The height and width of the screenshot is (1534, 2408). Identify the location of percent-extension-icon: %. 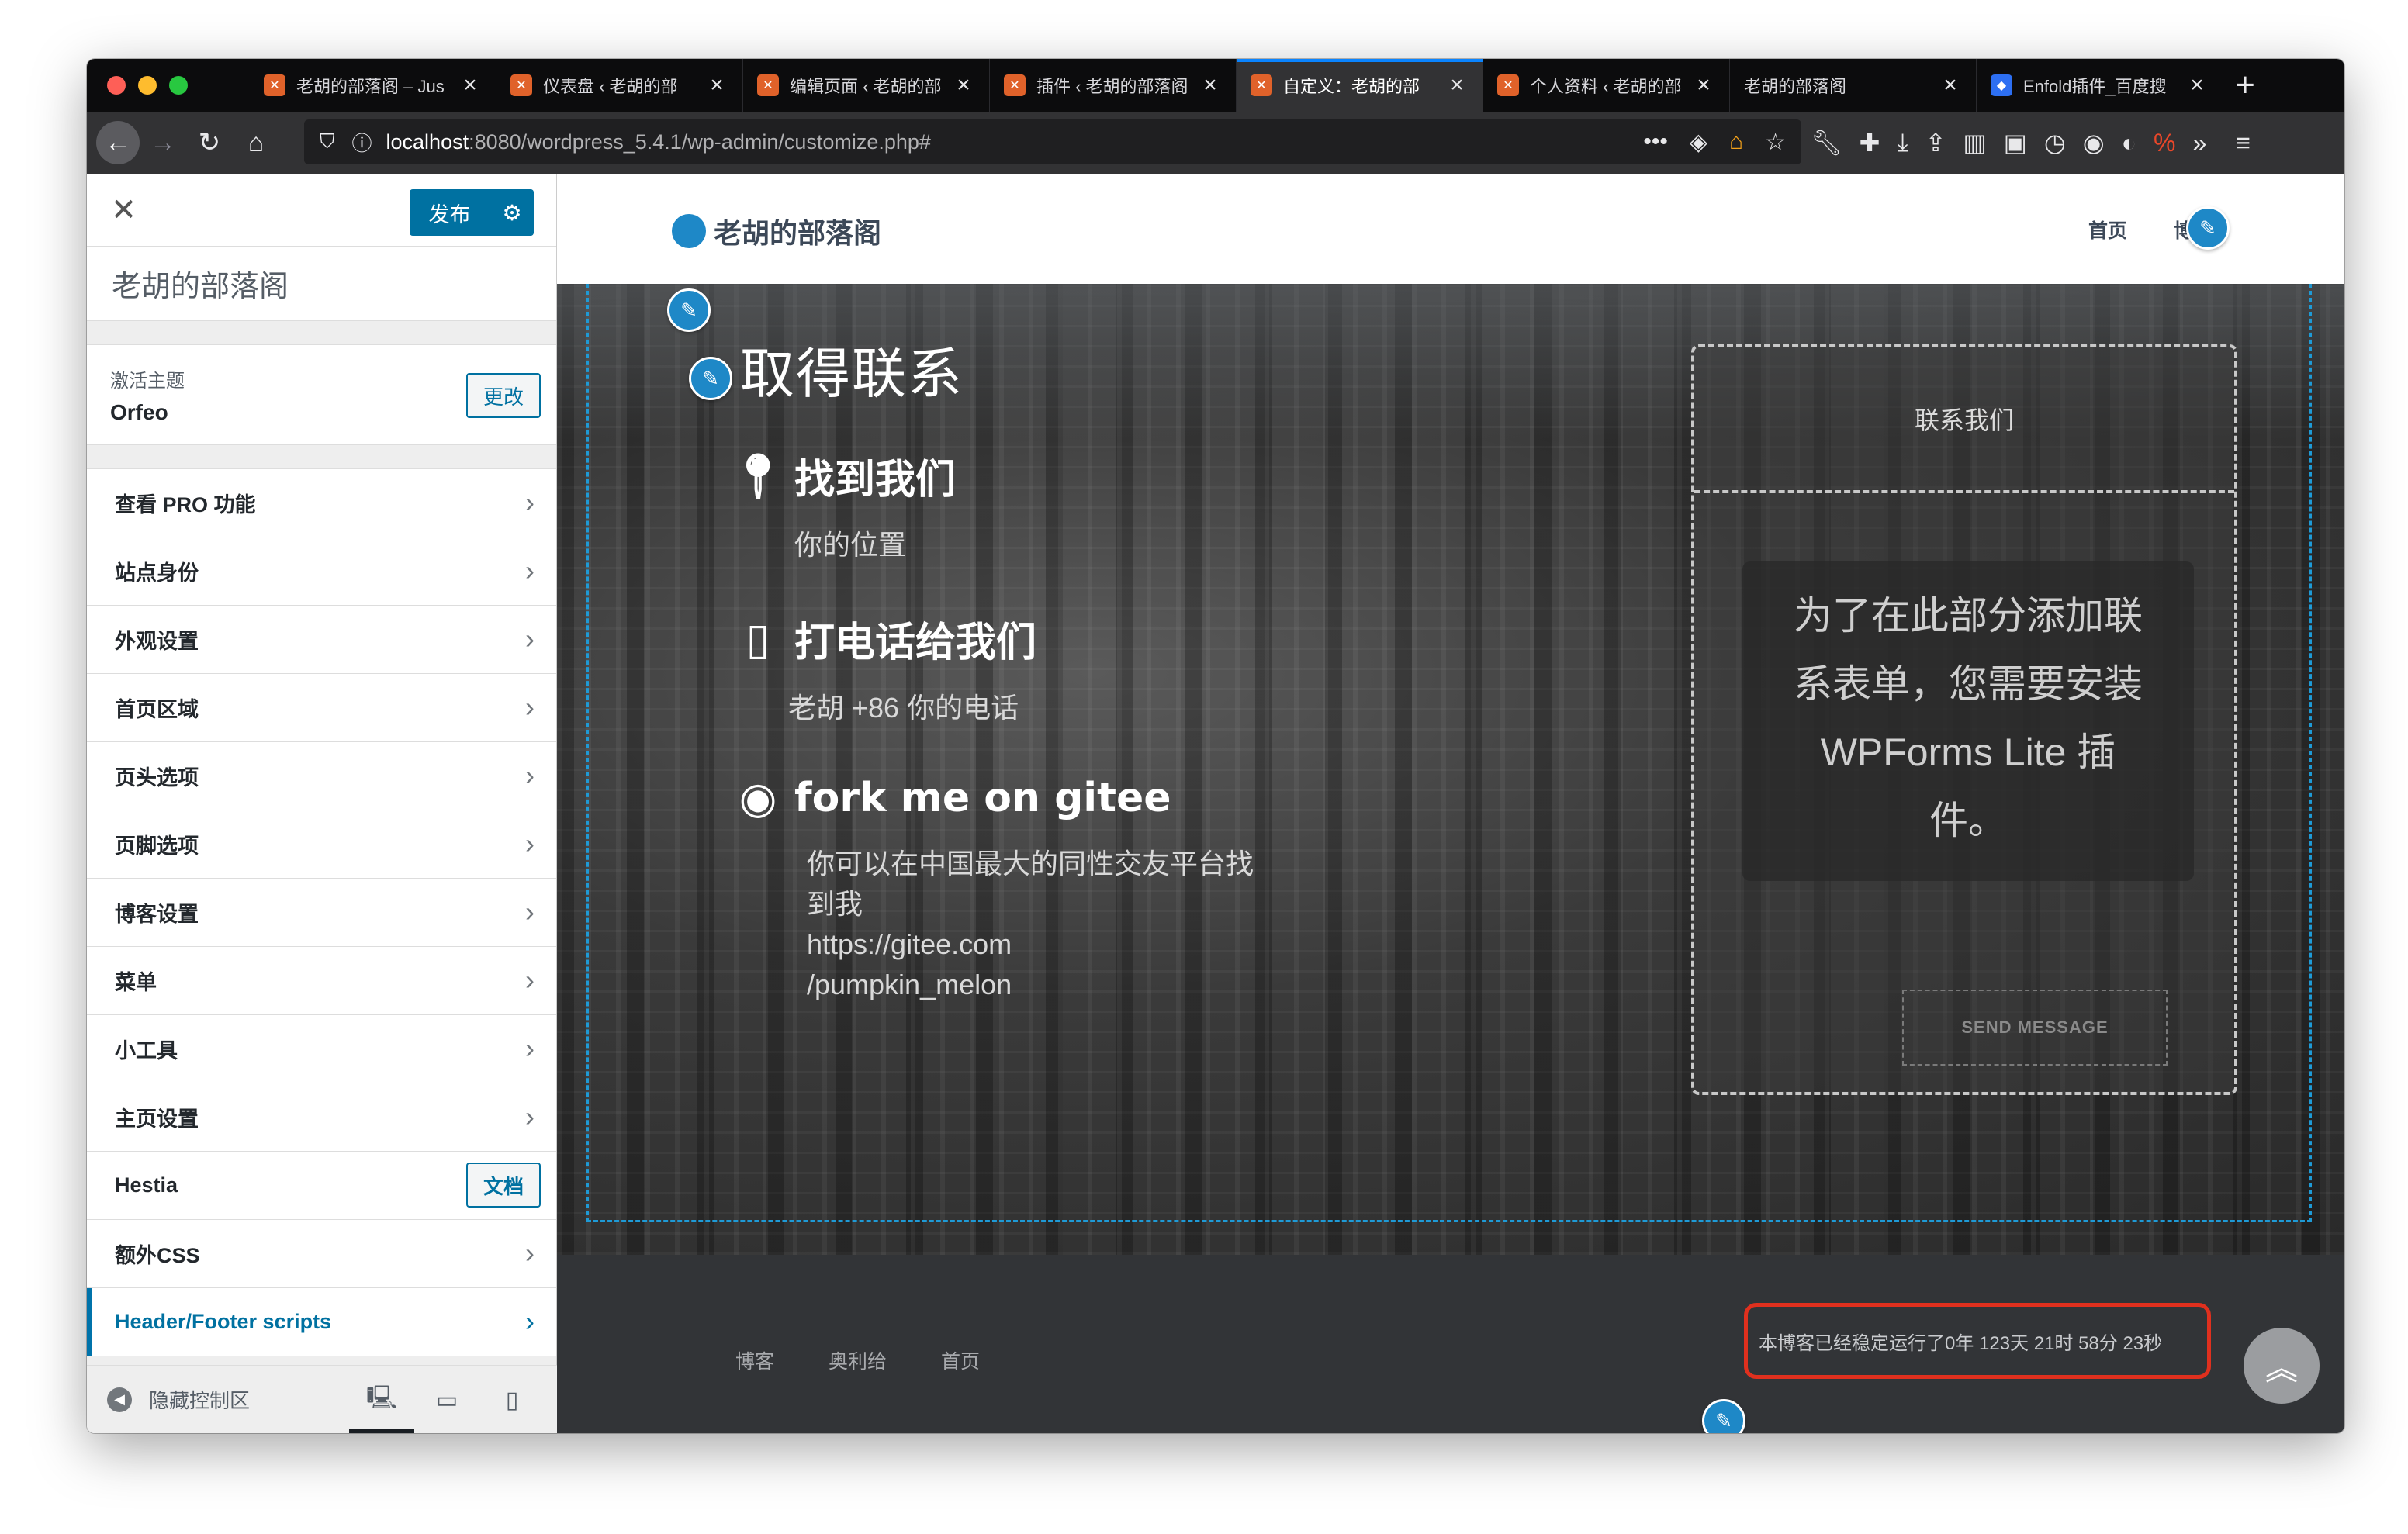
(2164, 143).